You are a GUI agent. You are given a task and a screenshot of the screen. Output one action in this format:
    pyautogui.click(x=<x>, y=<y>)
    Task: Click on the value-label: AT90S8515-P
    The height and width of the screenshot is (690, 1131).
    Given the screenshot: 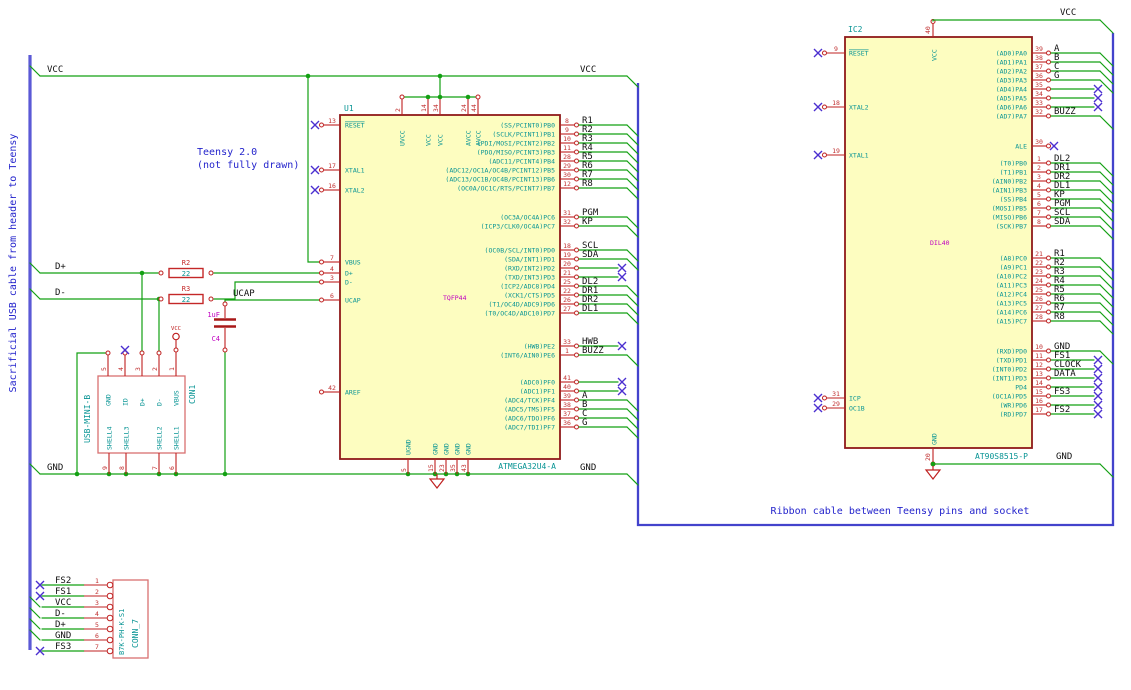 What is the action you would take?
    pyautogui.click(x=1001, y=456)
    